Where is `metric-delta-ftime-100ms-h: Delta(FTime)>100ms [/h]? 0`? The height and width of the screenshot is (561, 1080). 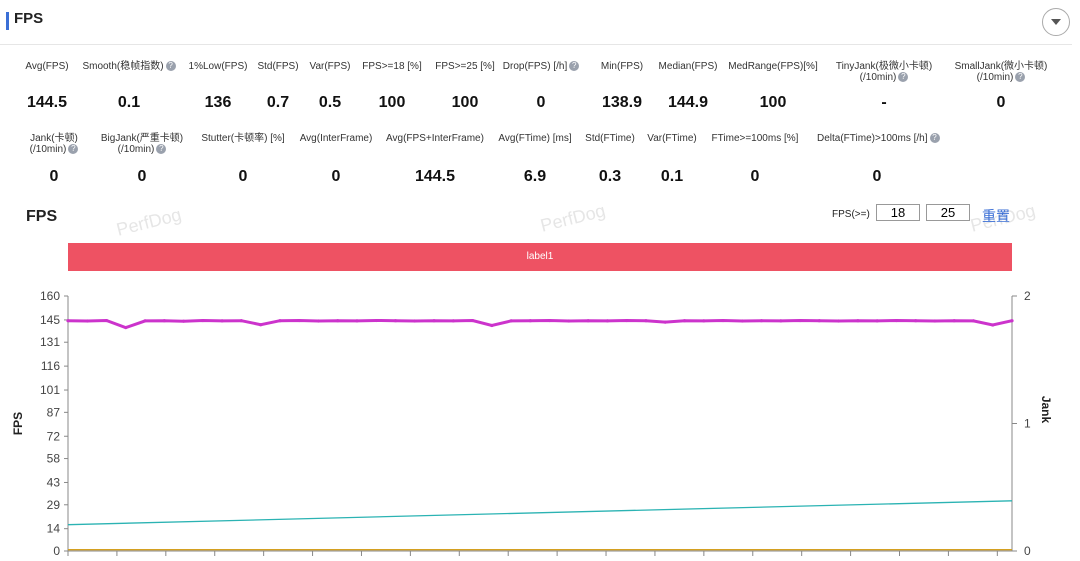
metric-delta-ftime-100ms-h: Delta(FTime)>100ms [/h]? 0 is located at coordinates (878, 160).